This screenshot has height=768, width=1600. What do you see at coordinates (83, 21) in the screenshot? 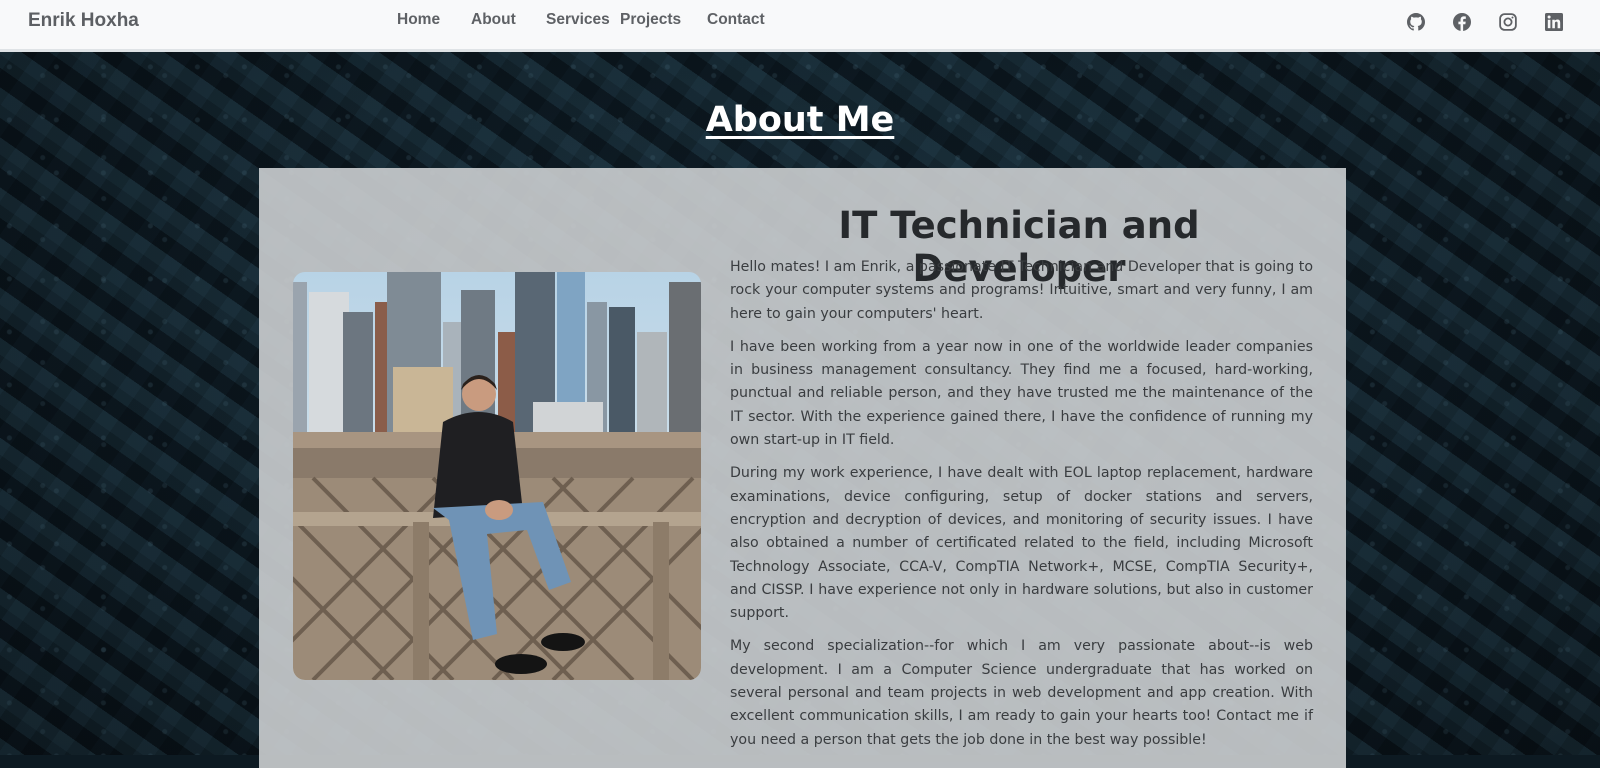
I see `brand-logo: Enrik Hoxha` at bounding box center [83, 21].